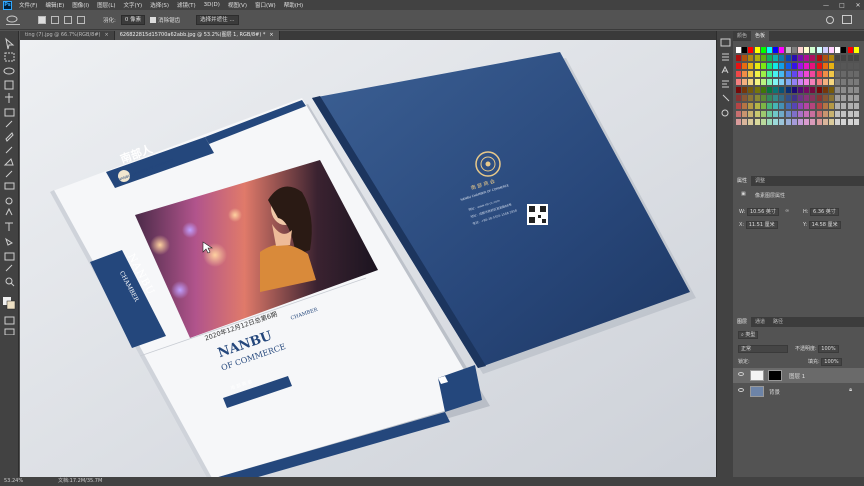  I want to click on close-tab-icon: ×, so click(271, 35).